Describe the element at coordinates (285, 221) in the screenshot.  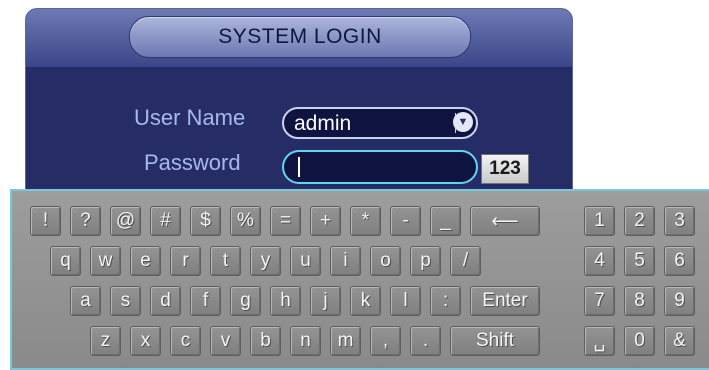
I see `key-equals: =` at that location.